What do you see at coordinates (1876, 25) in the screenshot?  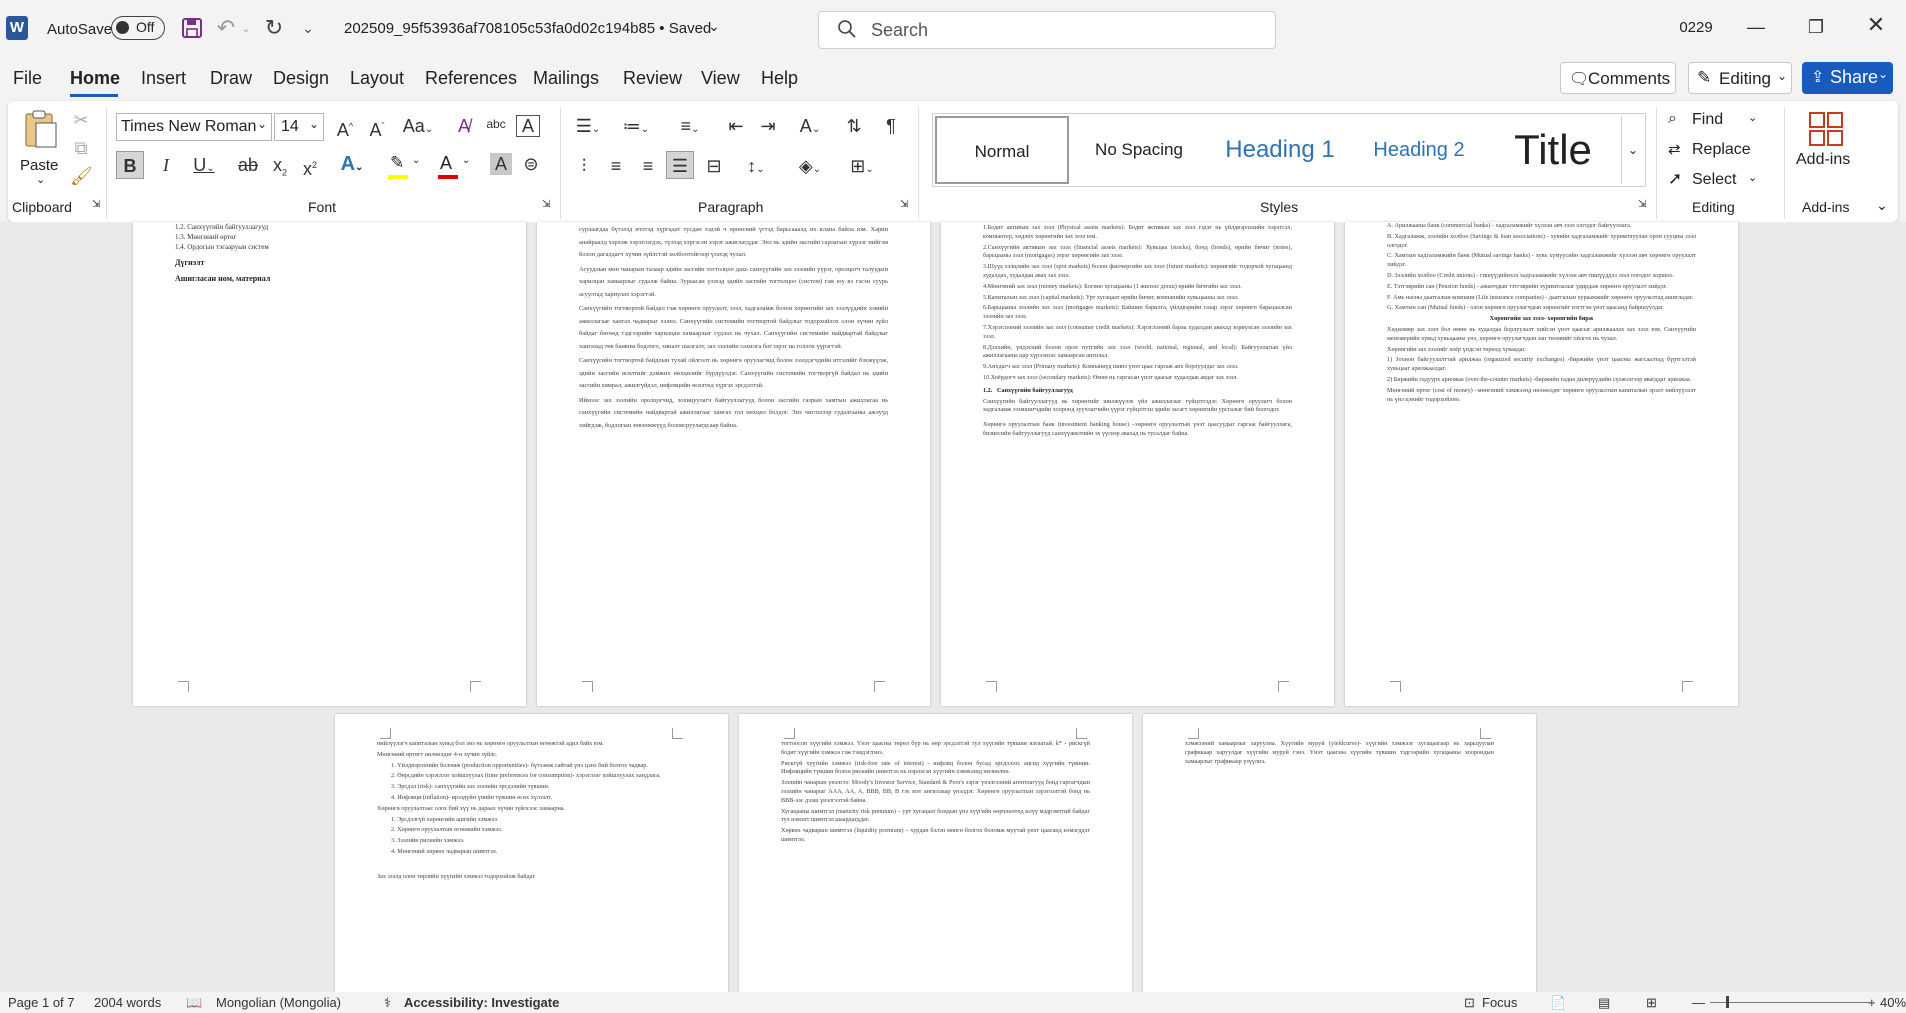 I see `close-icon: ✕` at bounding box center [1876, 25].